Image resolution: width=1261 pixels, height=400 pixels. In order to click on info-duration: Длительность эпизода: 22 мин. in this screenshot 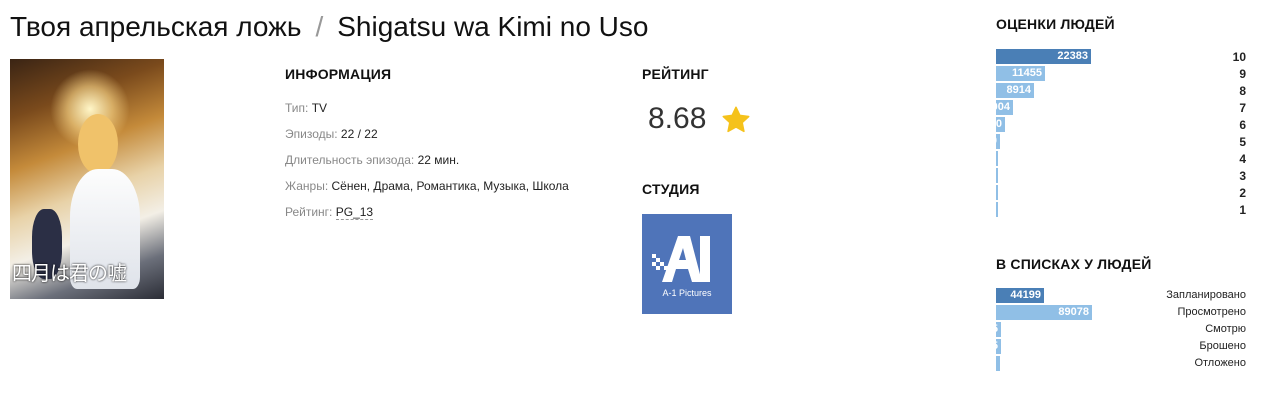, I will do `click(372, 160)`.